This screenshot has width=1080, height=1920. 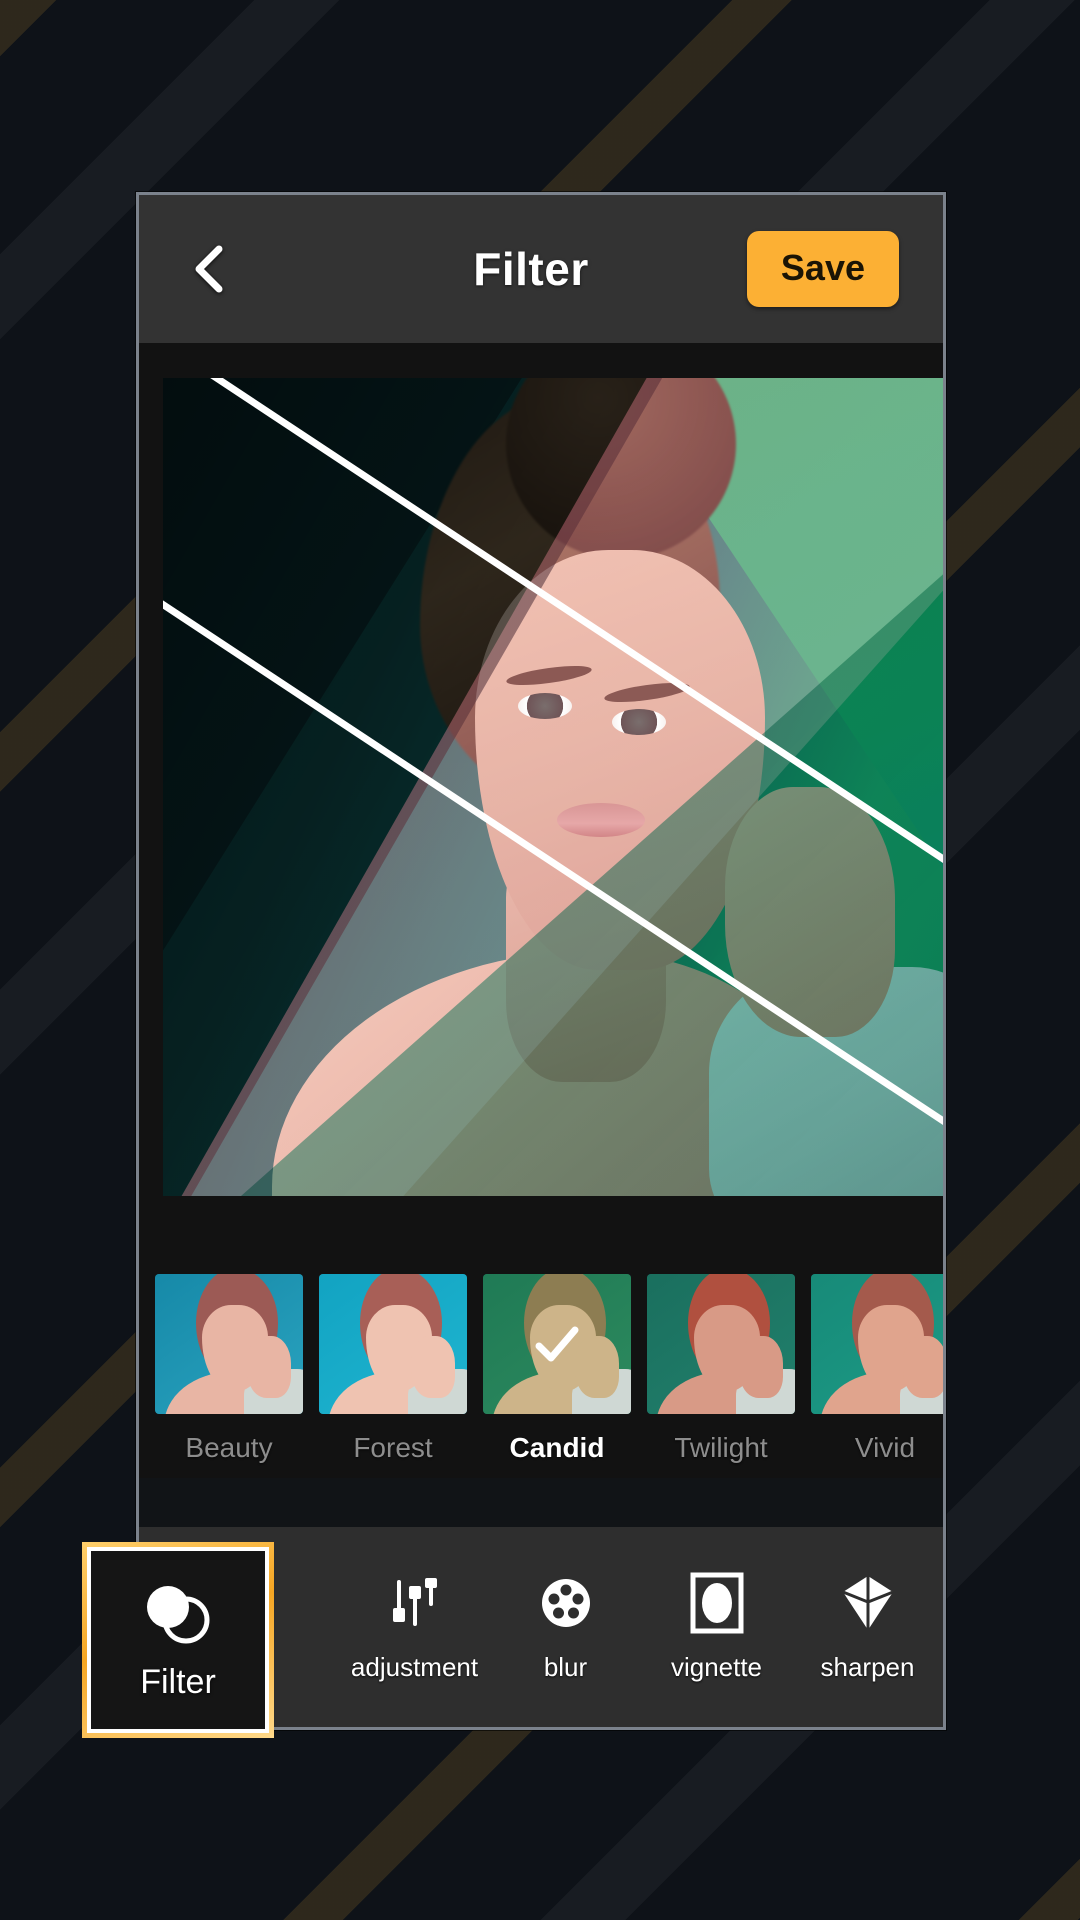 I want to click on back-button, so click(x=209, y=269).